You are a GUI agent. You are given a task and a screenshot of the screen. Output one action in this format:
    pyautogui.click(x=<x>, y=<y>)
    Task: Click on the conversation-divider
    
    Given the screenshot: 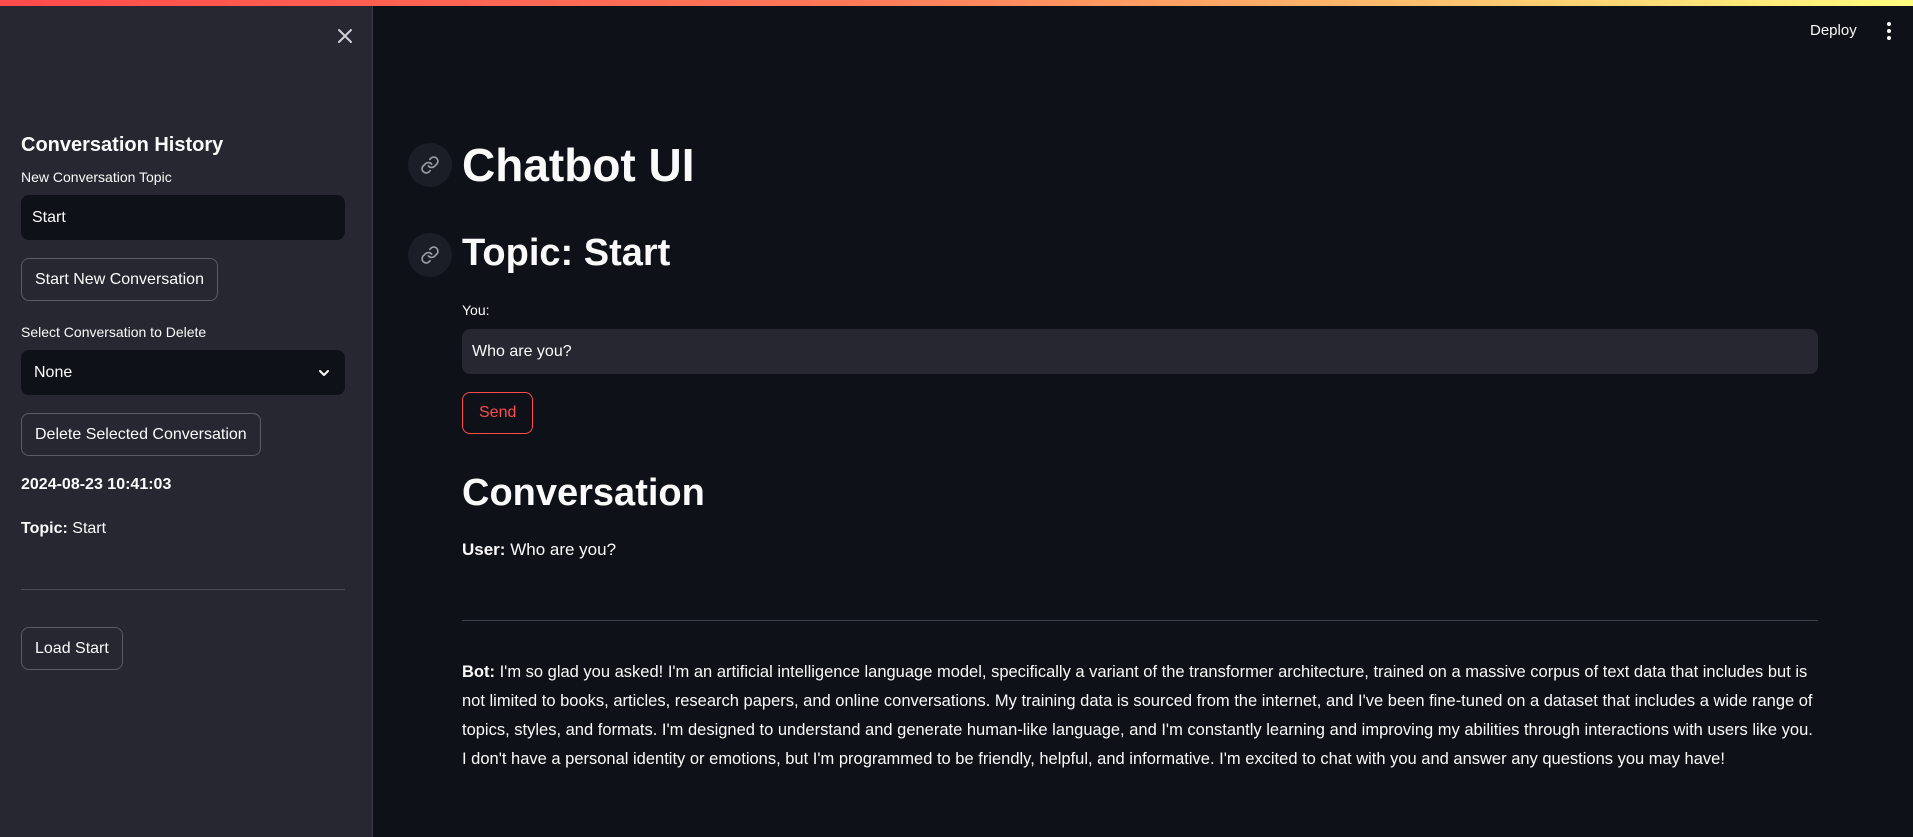 What is the action you would take?
    pyautogui.click(x=1140, y=620)
    